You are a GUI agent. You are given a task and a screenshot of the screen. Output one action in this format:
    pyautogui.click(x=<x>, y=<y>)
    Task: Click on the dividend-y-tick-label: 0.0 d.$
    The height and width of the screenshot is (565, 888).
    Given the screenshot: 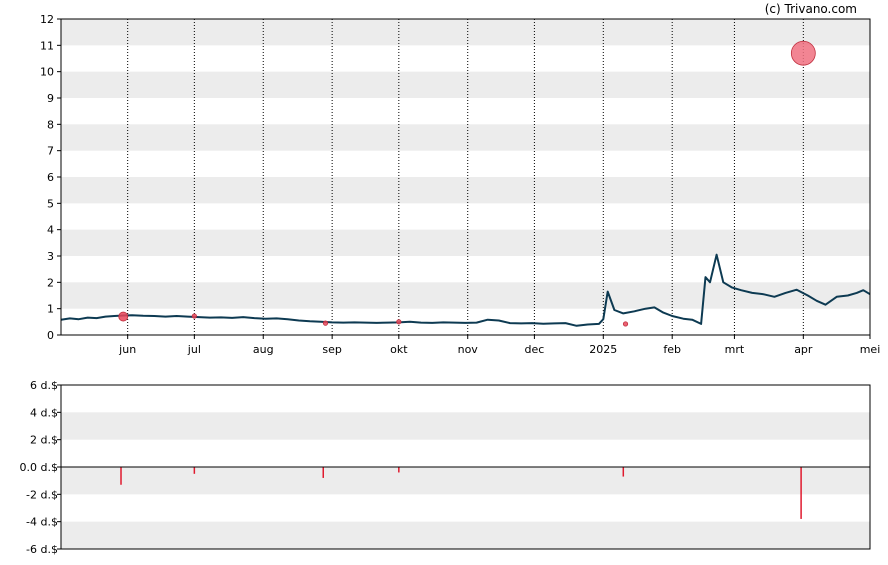 What is the action you would take?
    pyautogui.click(x=39, y=467)
    